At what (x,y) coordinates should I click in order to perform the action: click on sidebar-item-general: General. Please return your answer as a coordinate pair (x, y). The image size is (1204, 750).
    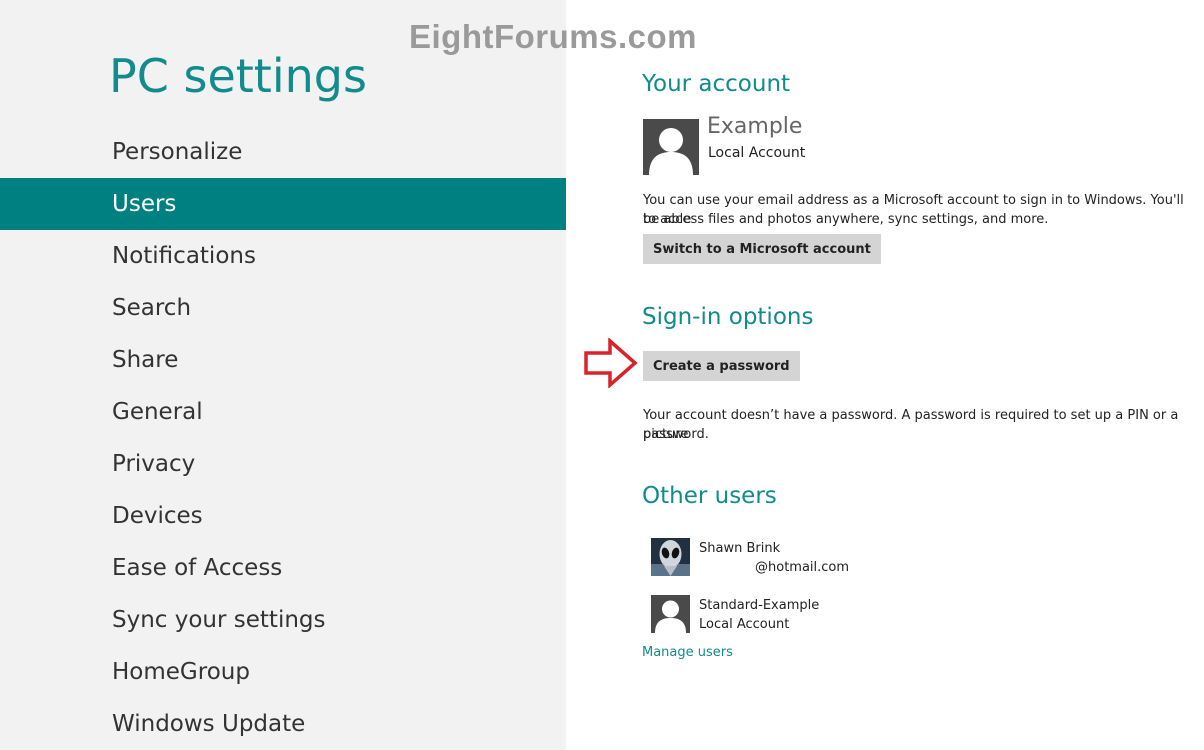
    Looking at the image, I should click on (283, 412).